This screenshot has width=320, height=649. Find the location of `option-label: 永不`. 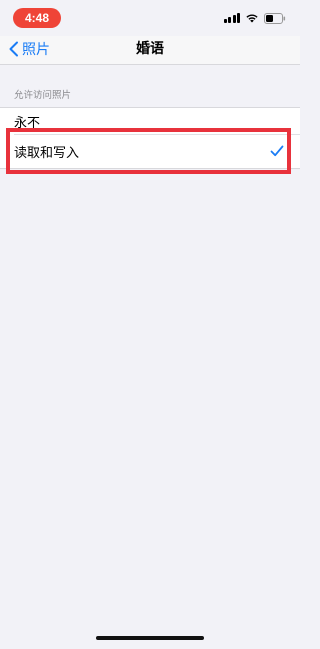

option-label: 永不 is located at coordinates (27, 123).